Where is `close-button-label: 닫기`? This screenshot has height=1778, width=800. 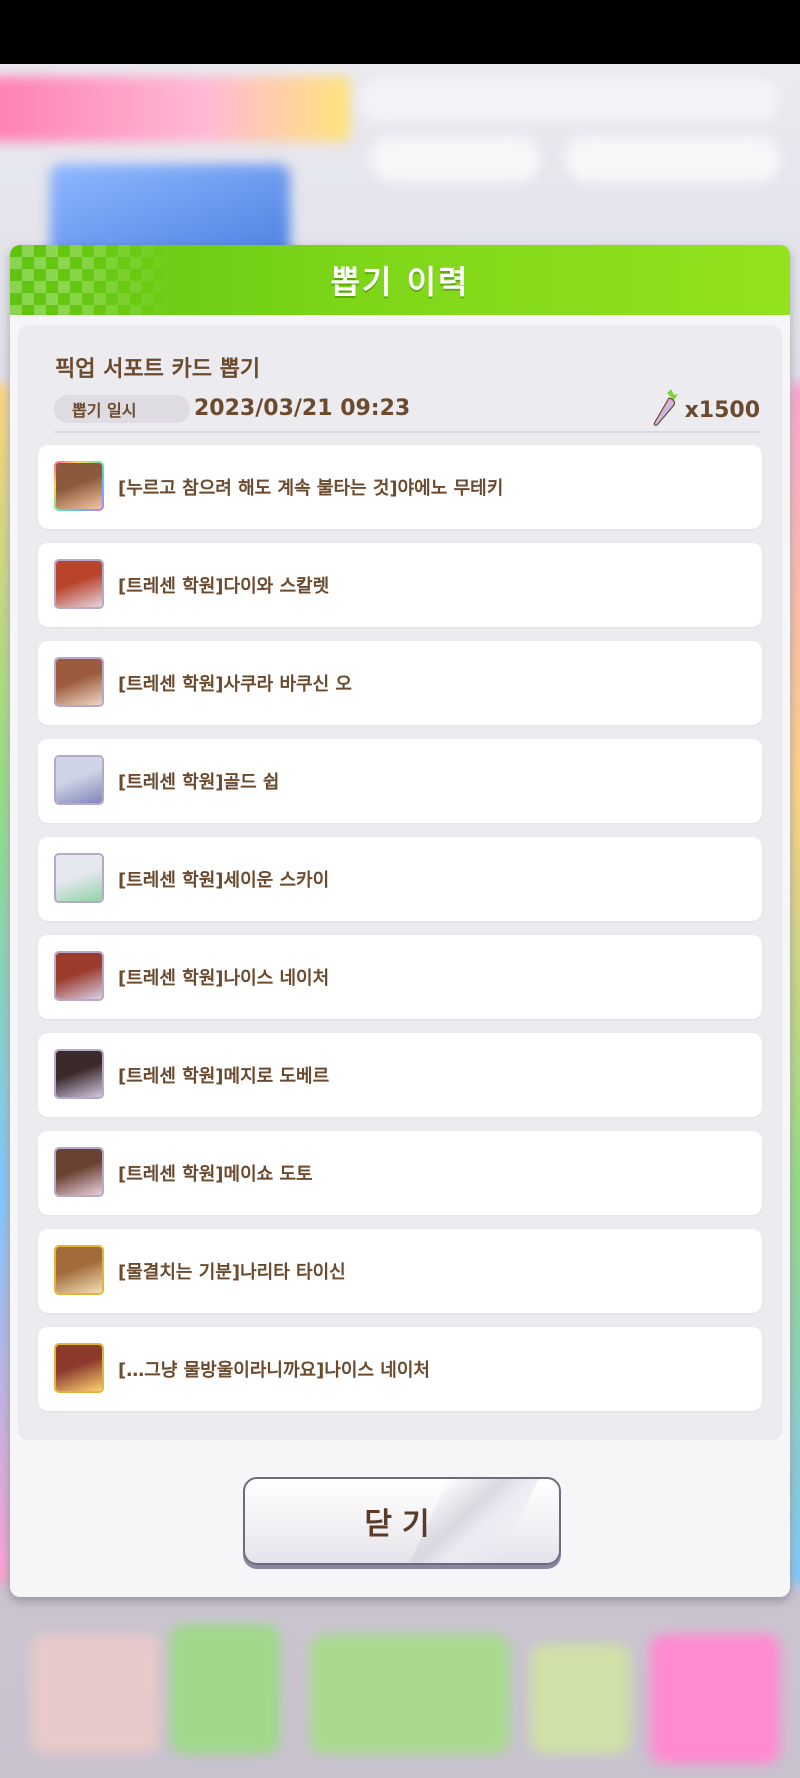 close-button-label: 닫기 is located at coordinates (402, 1524).